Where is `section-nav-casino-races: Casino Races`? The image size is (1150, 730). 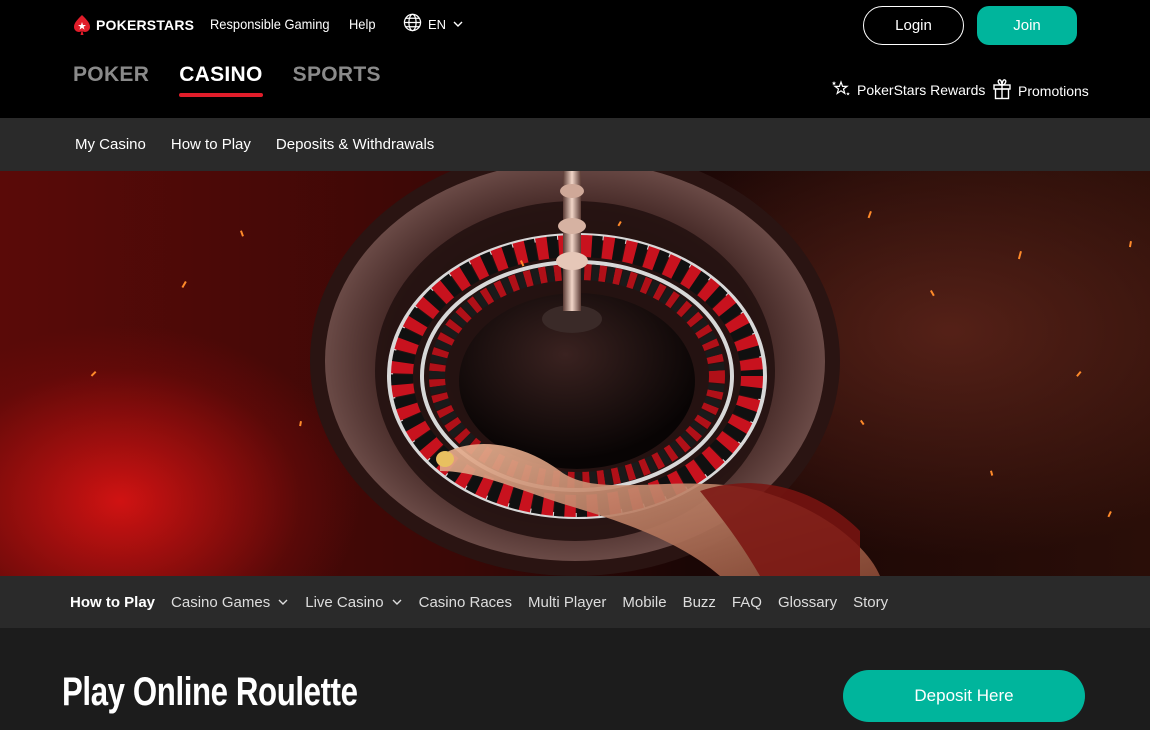
section-nav-casino-races: Casino Races is located at coordinates (465, 602).